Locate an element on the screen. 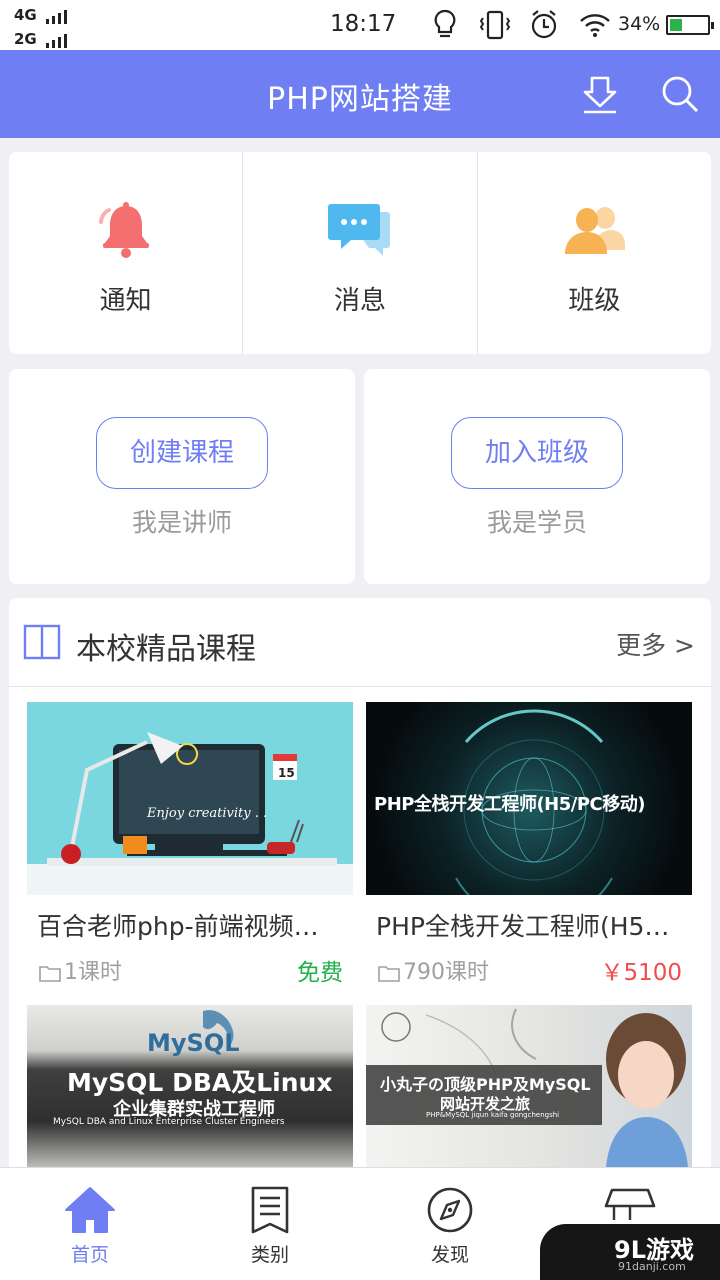 Image resolution: width=720 pixels, height=1280 pixels. thumbnail-title: MySQL DBA及Linux is located at coordinates (200, 1082).